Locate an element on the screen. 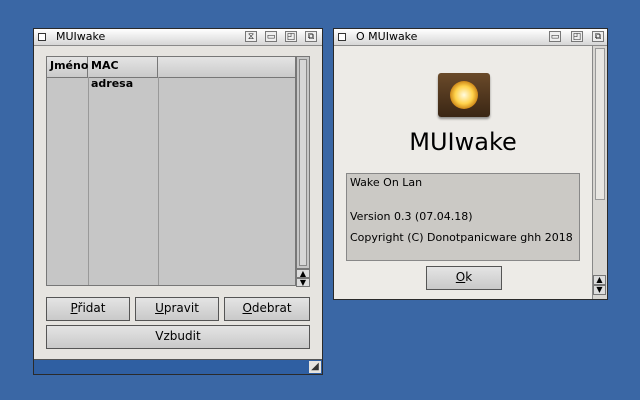 This screenshot has width=640, height=400. list-header: Jméno MAC adresa is located at coordinates (171, 73).